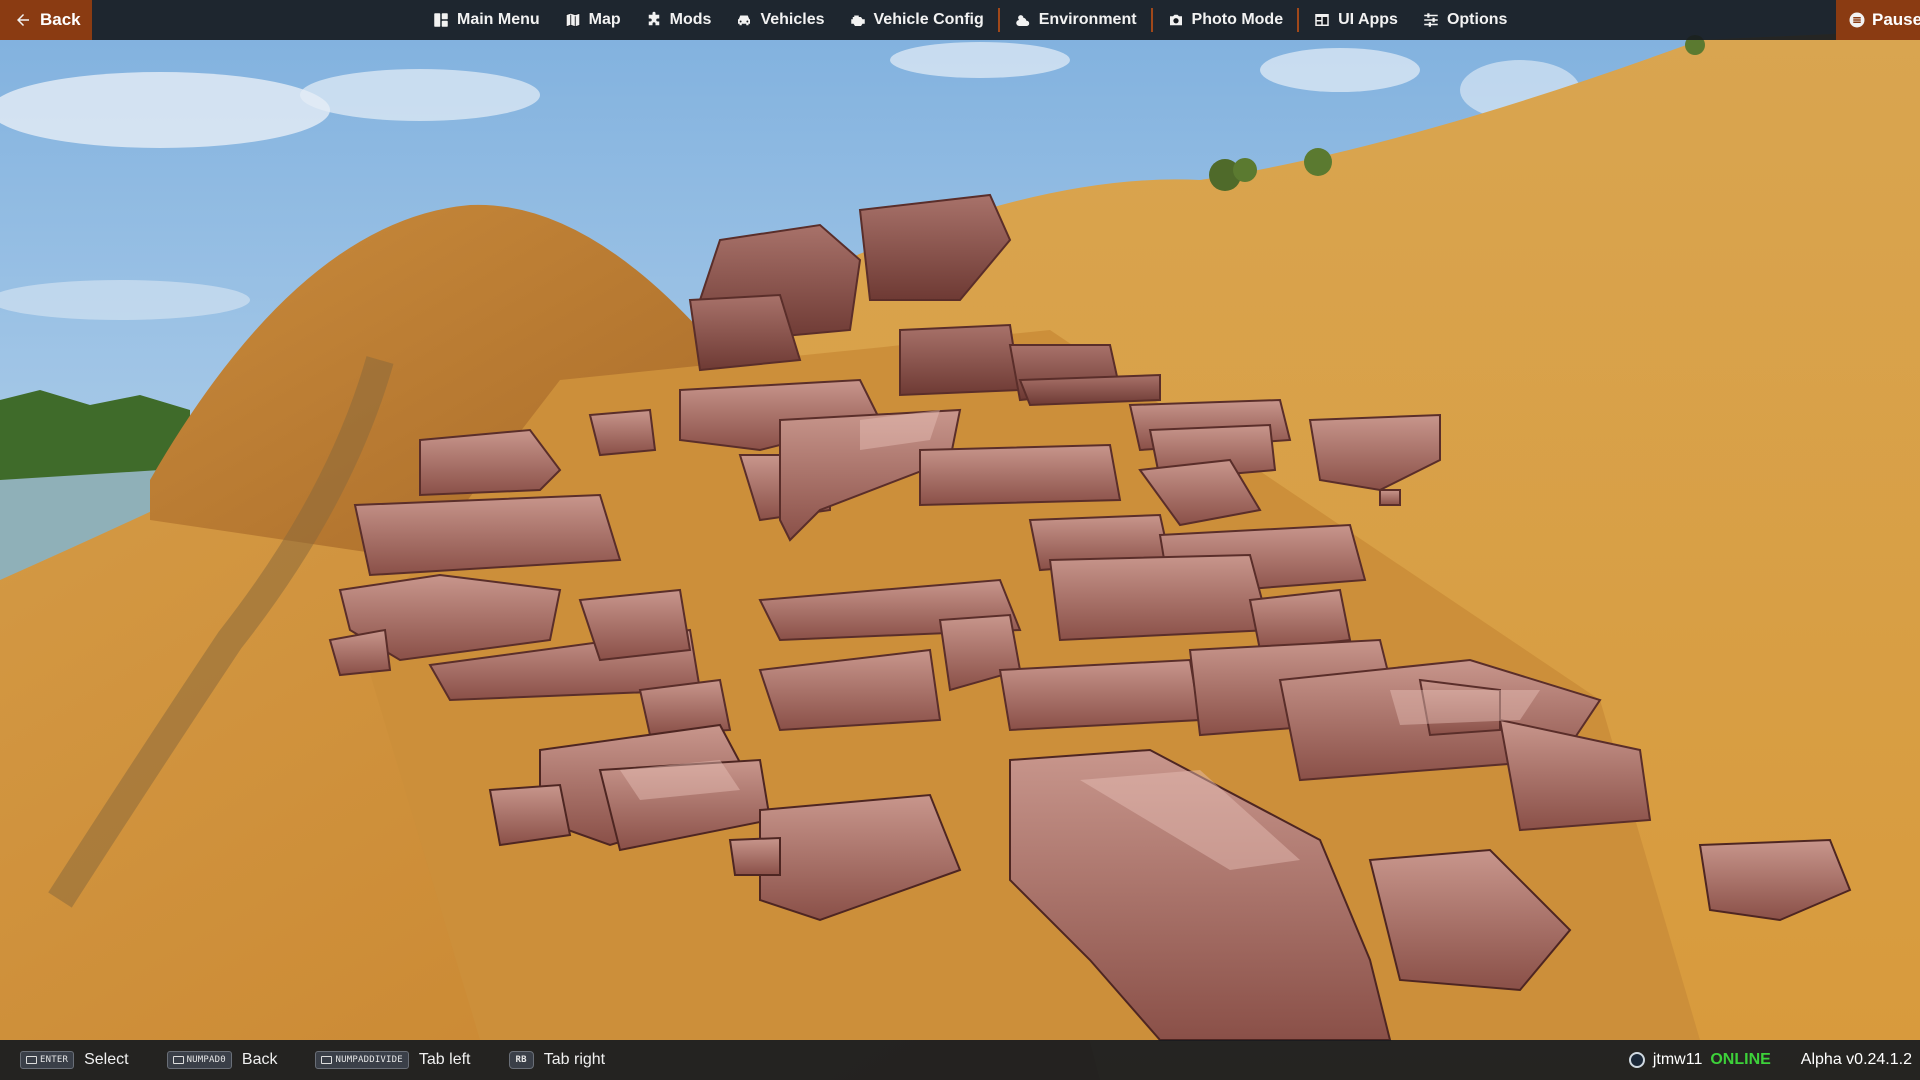  What do you see at coordinates (858, 20) in the screenshot?
I see `engine-icon` at bounding box center [858, 20].